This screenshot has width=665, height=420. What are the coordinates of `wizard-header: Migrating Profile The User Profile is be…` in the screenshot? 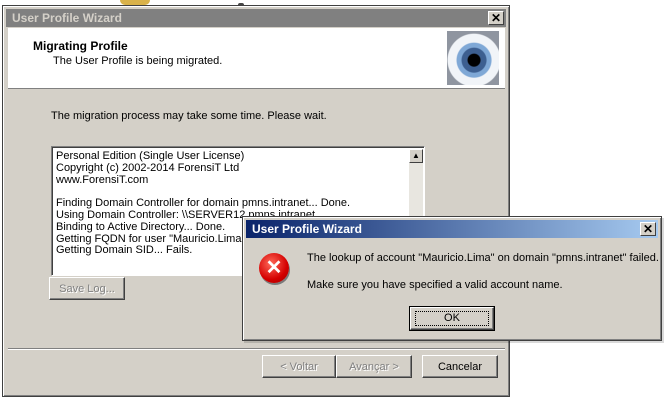 It's located at (256, 58).